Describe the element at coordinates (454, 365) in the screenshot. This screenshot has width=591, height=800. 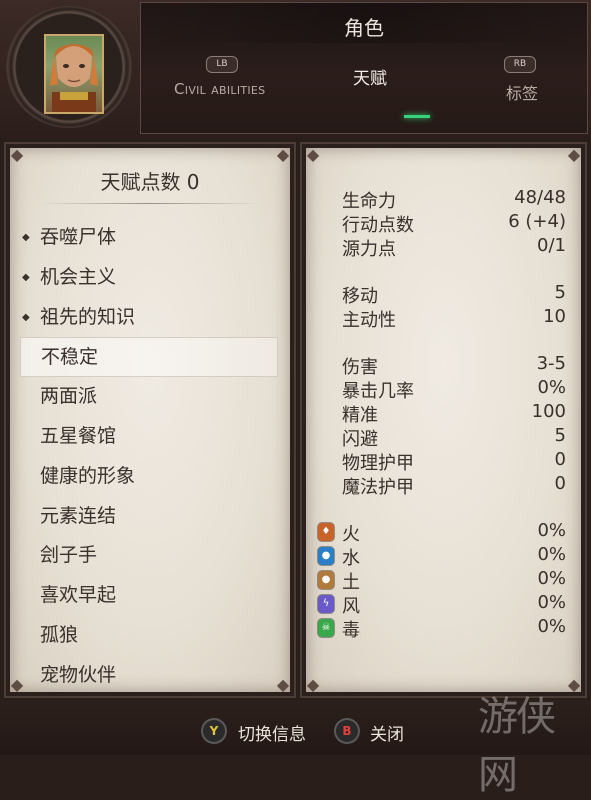
I see `stat-damage: 伤害 3-5` at that location.